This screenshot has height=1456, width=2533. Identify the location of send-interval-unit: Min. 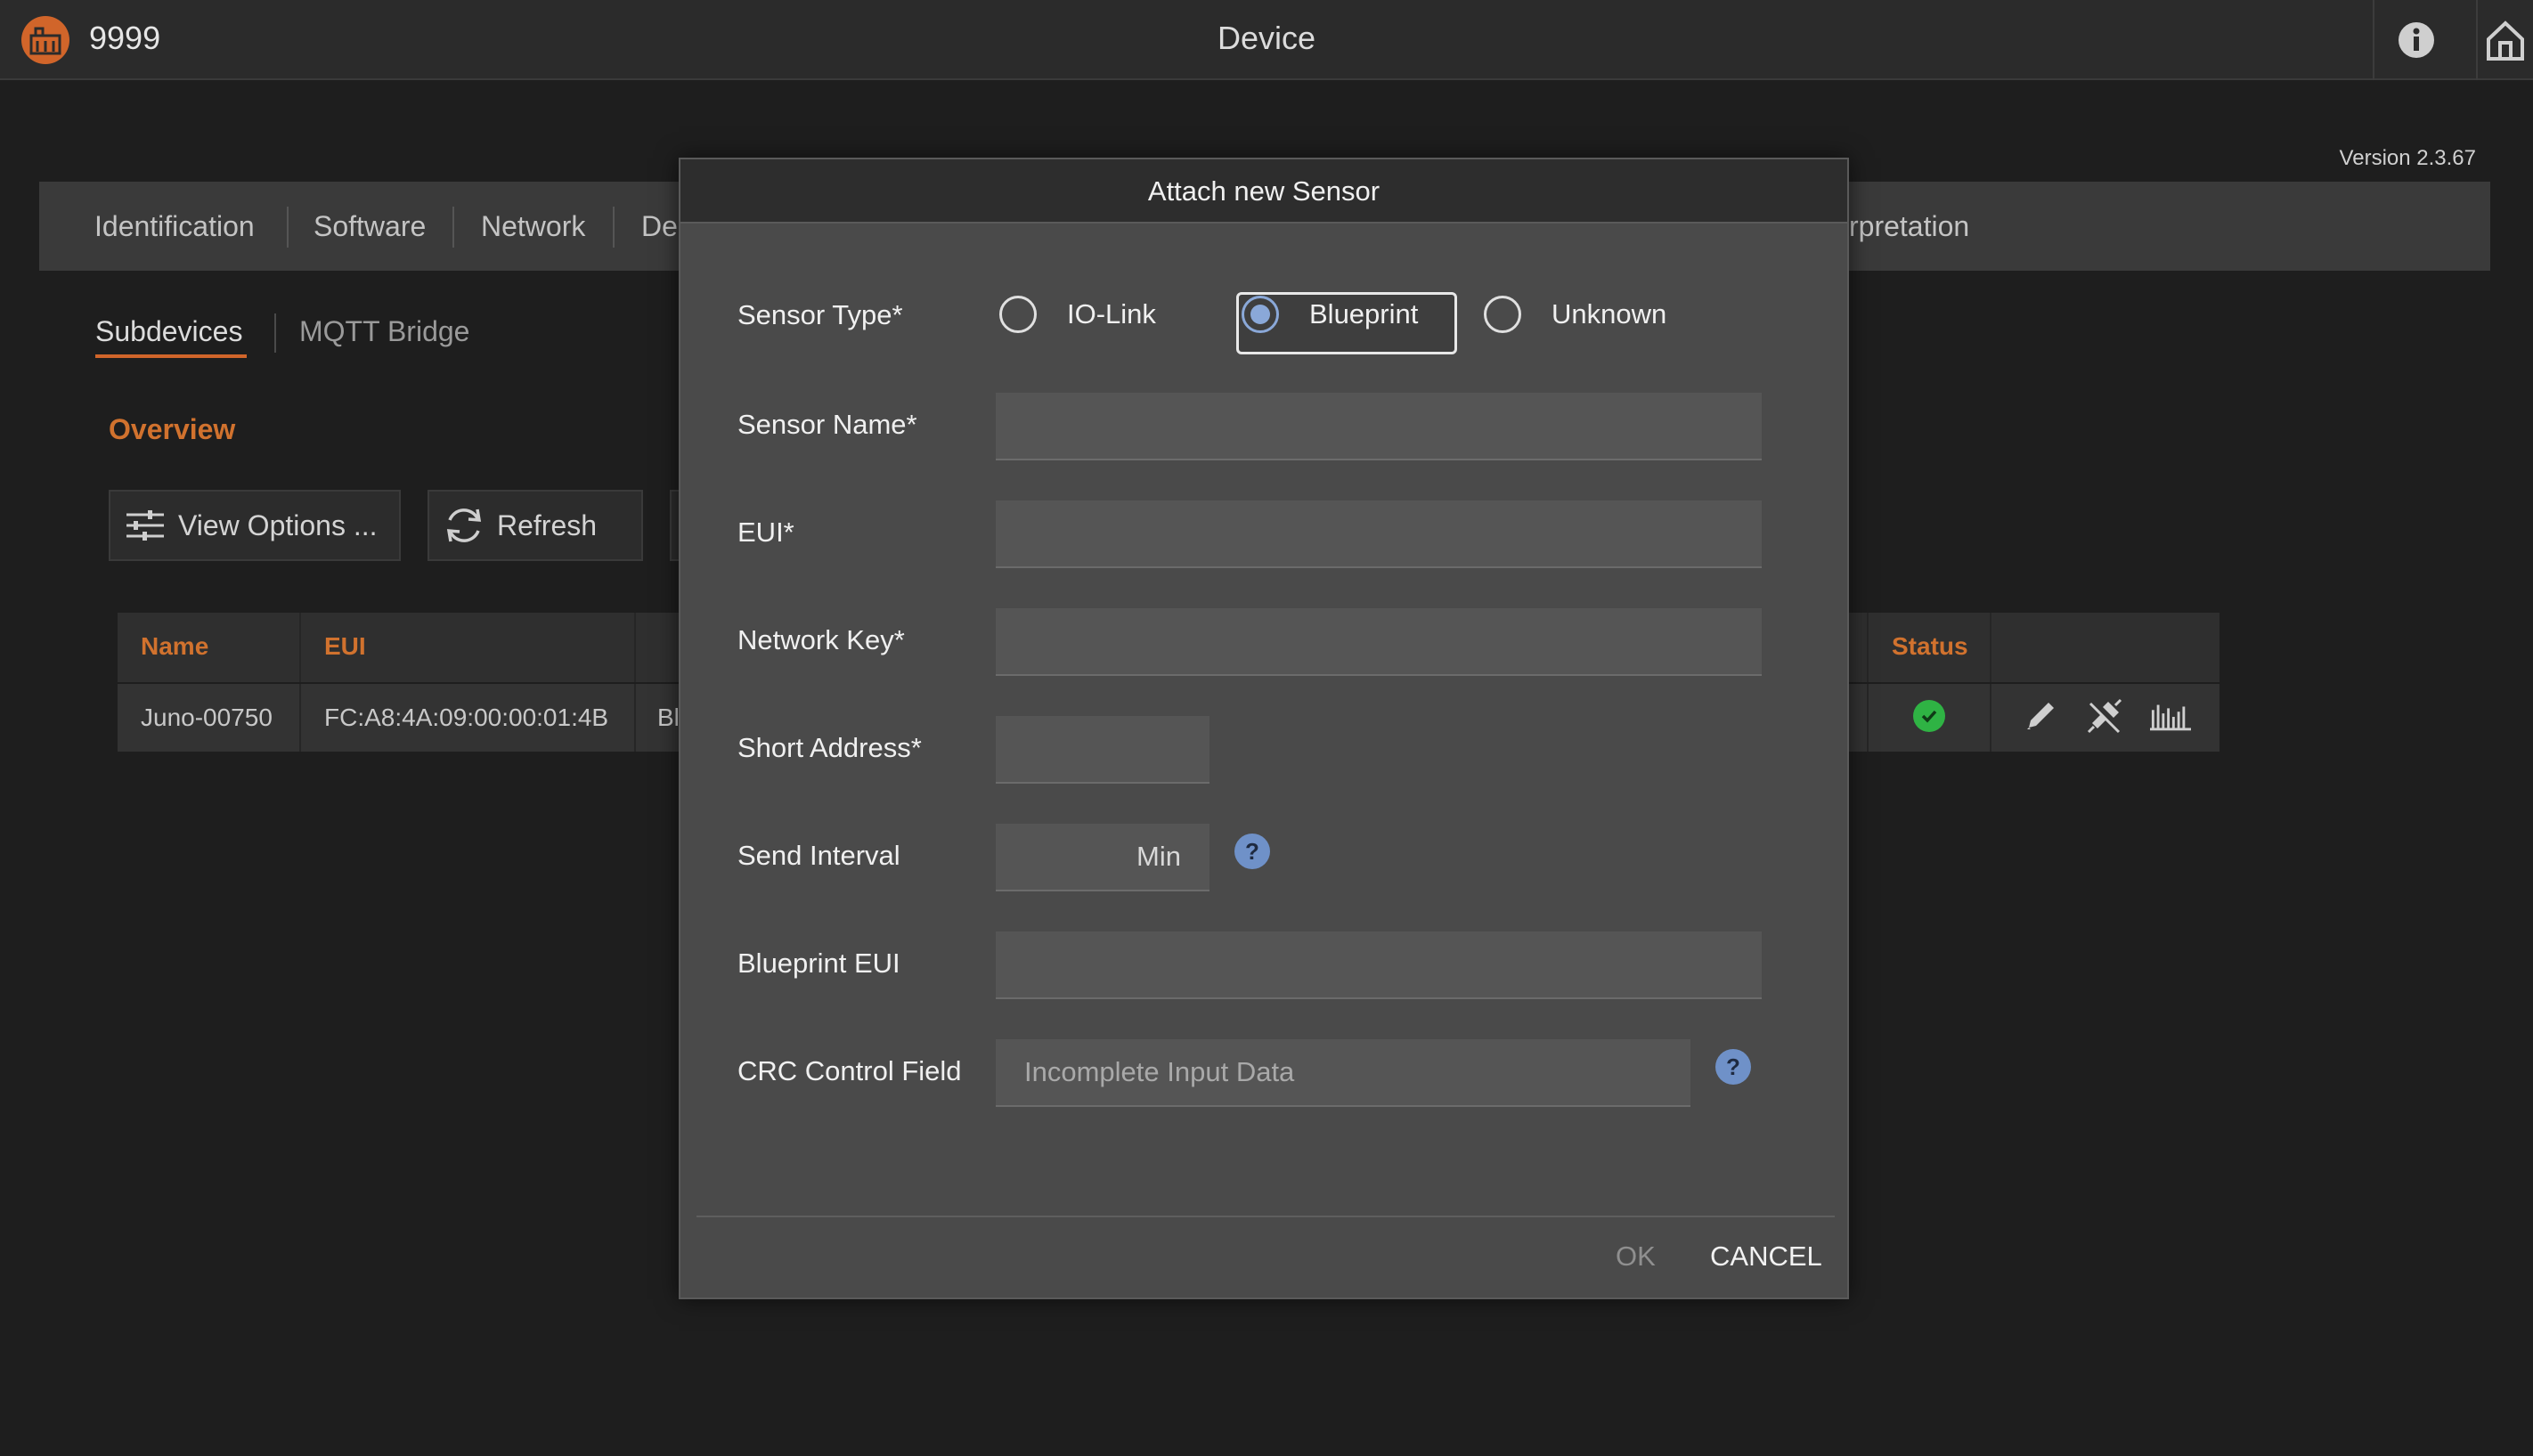
(1158, 856).